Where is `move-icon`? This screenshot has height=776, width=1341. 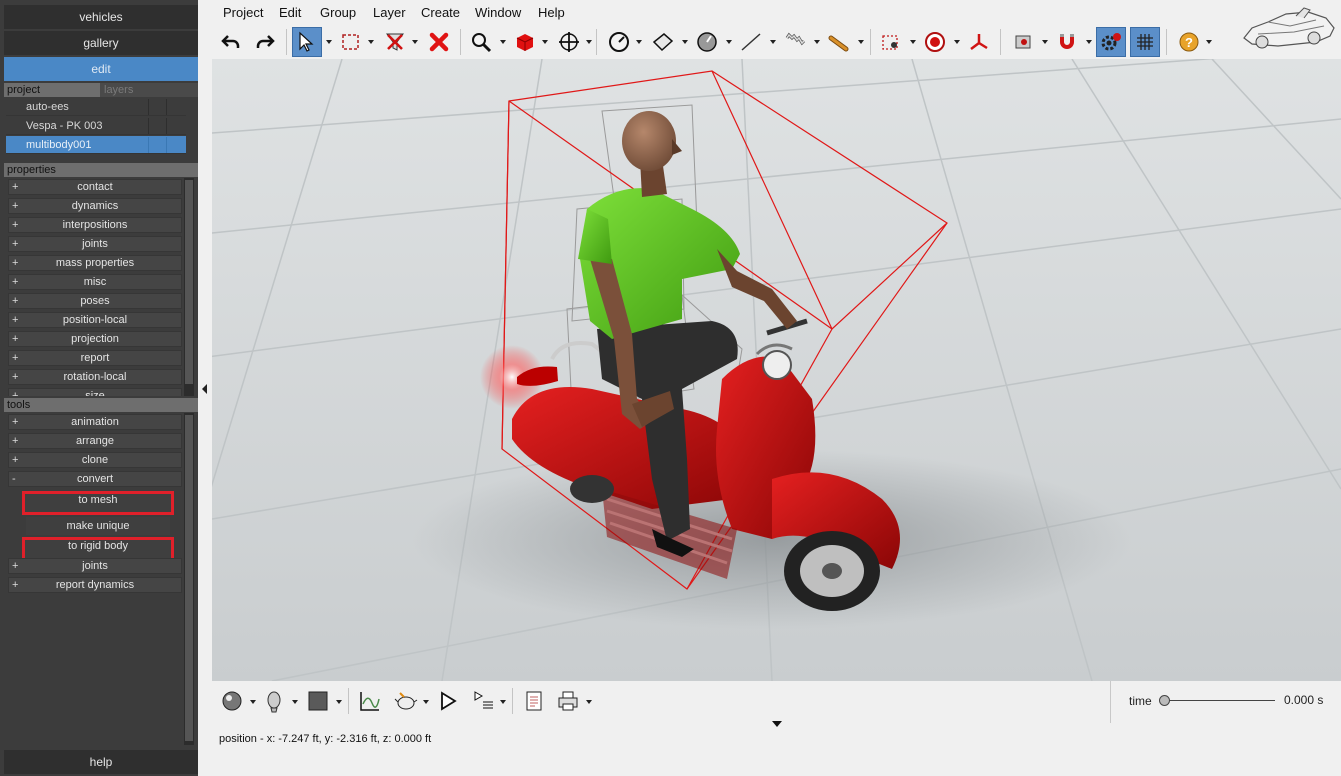 move-icon is located at coordinates (569, 42).